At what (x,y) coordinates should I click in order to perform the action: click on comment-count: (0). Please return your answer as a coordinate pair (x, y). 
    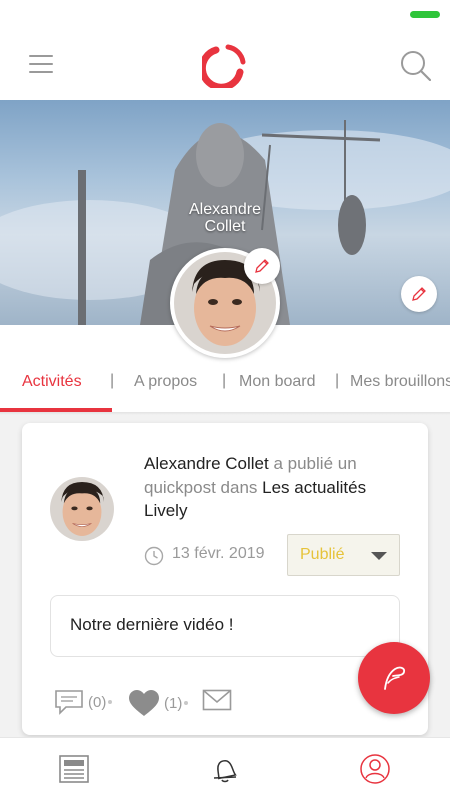
    Looking at the image, I should click on (97, 702).